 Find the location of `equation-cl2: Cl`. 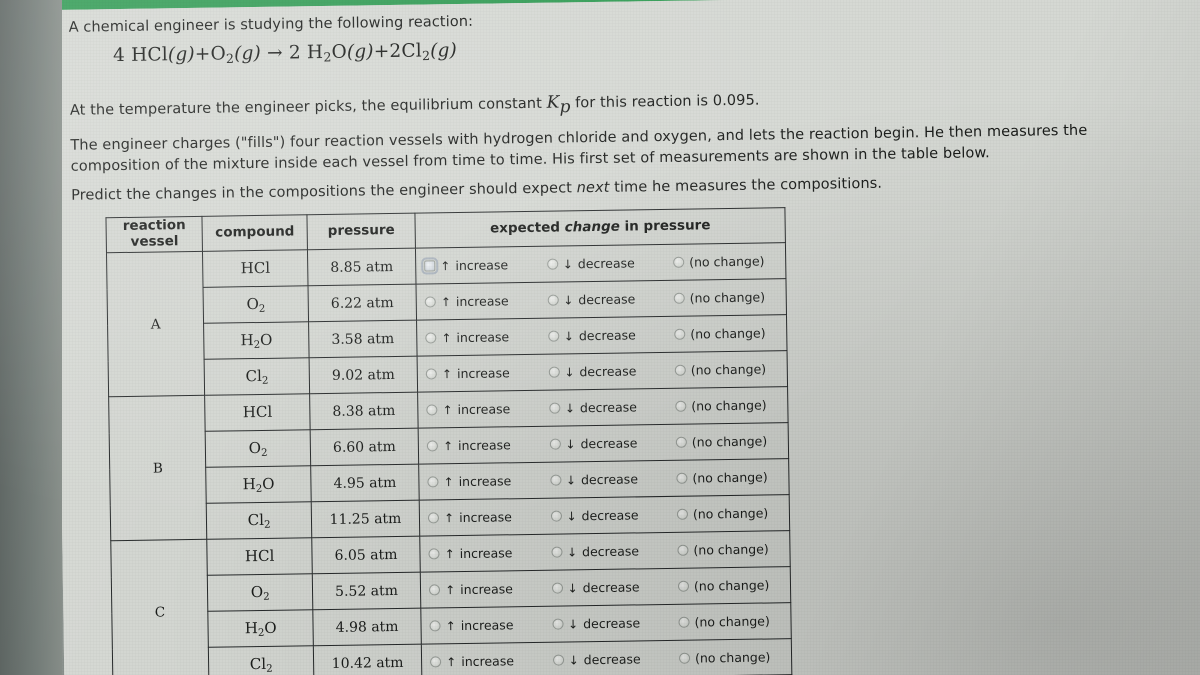

equation-cl2: Cl is located at coordinates (412, 51).